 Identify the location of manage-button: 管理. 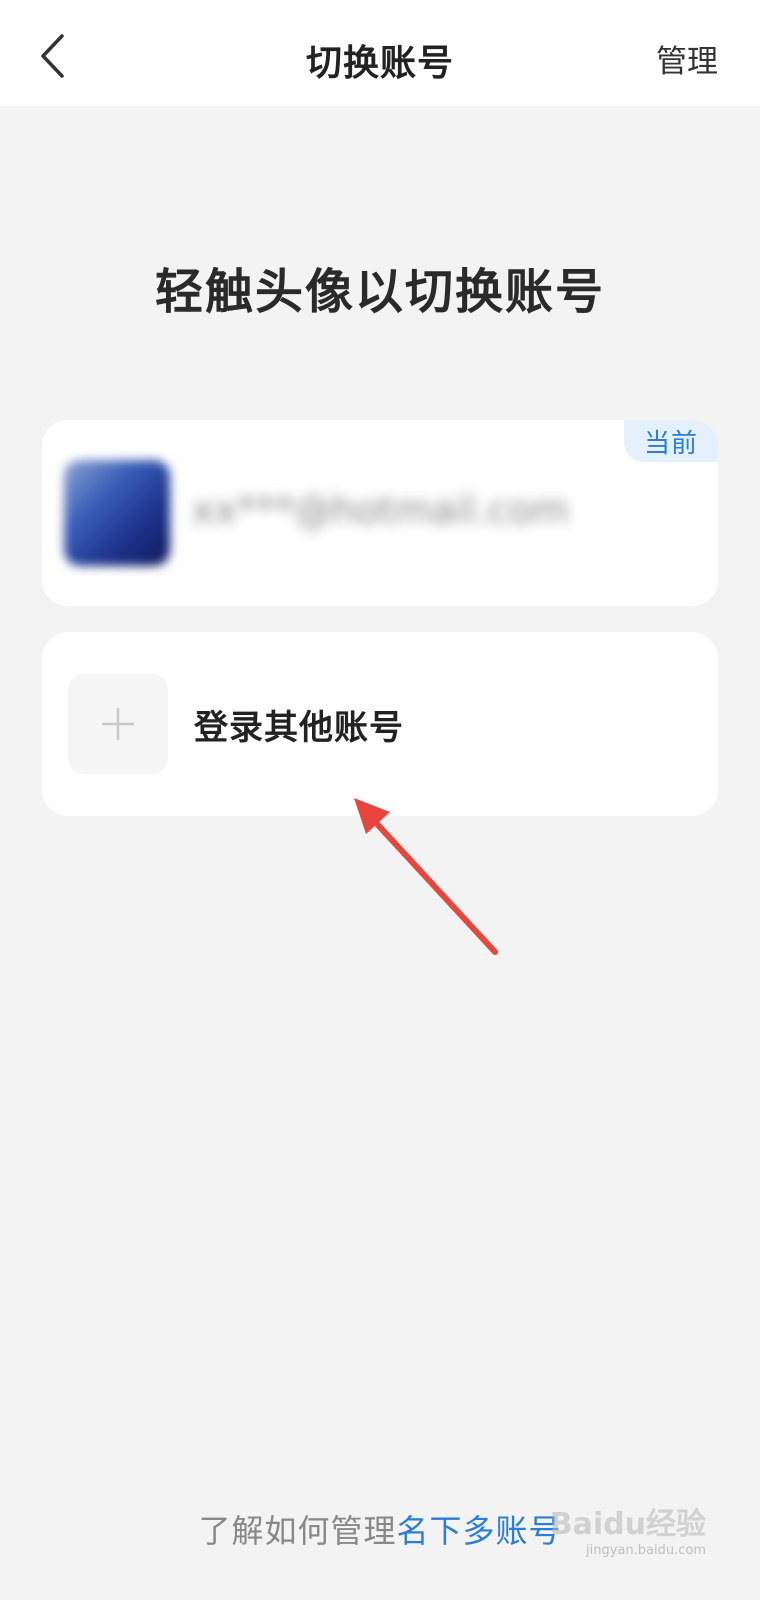
(687, 58).